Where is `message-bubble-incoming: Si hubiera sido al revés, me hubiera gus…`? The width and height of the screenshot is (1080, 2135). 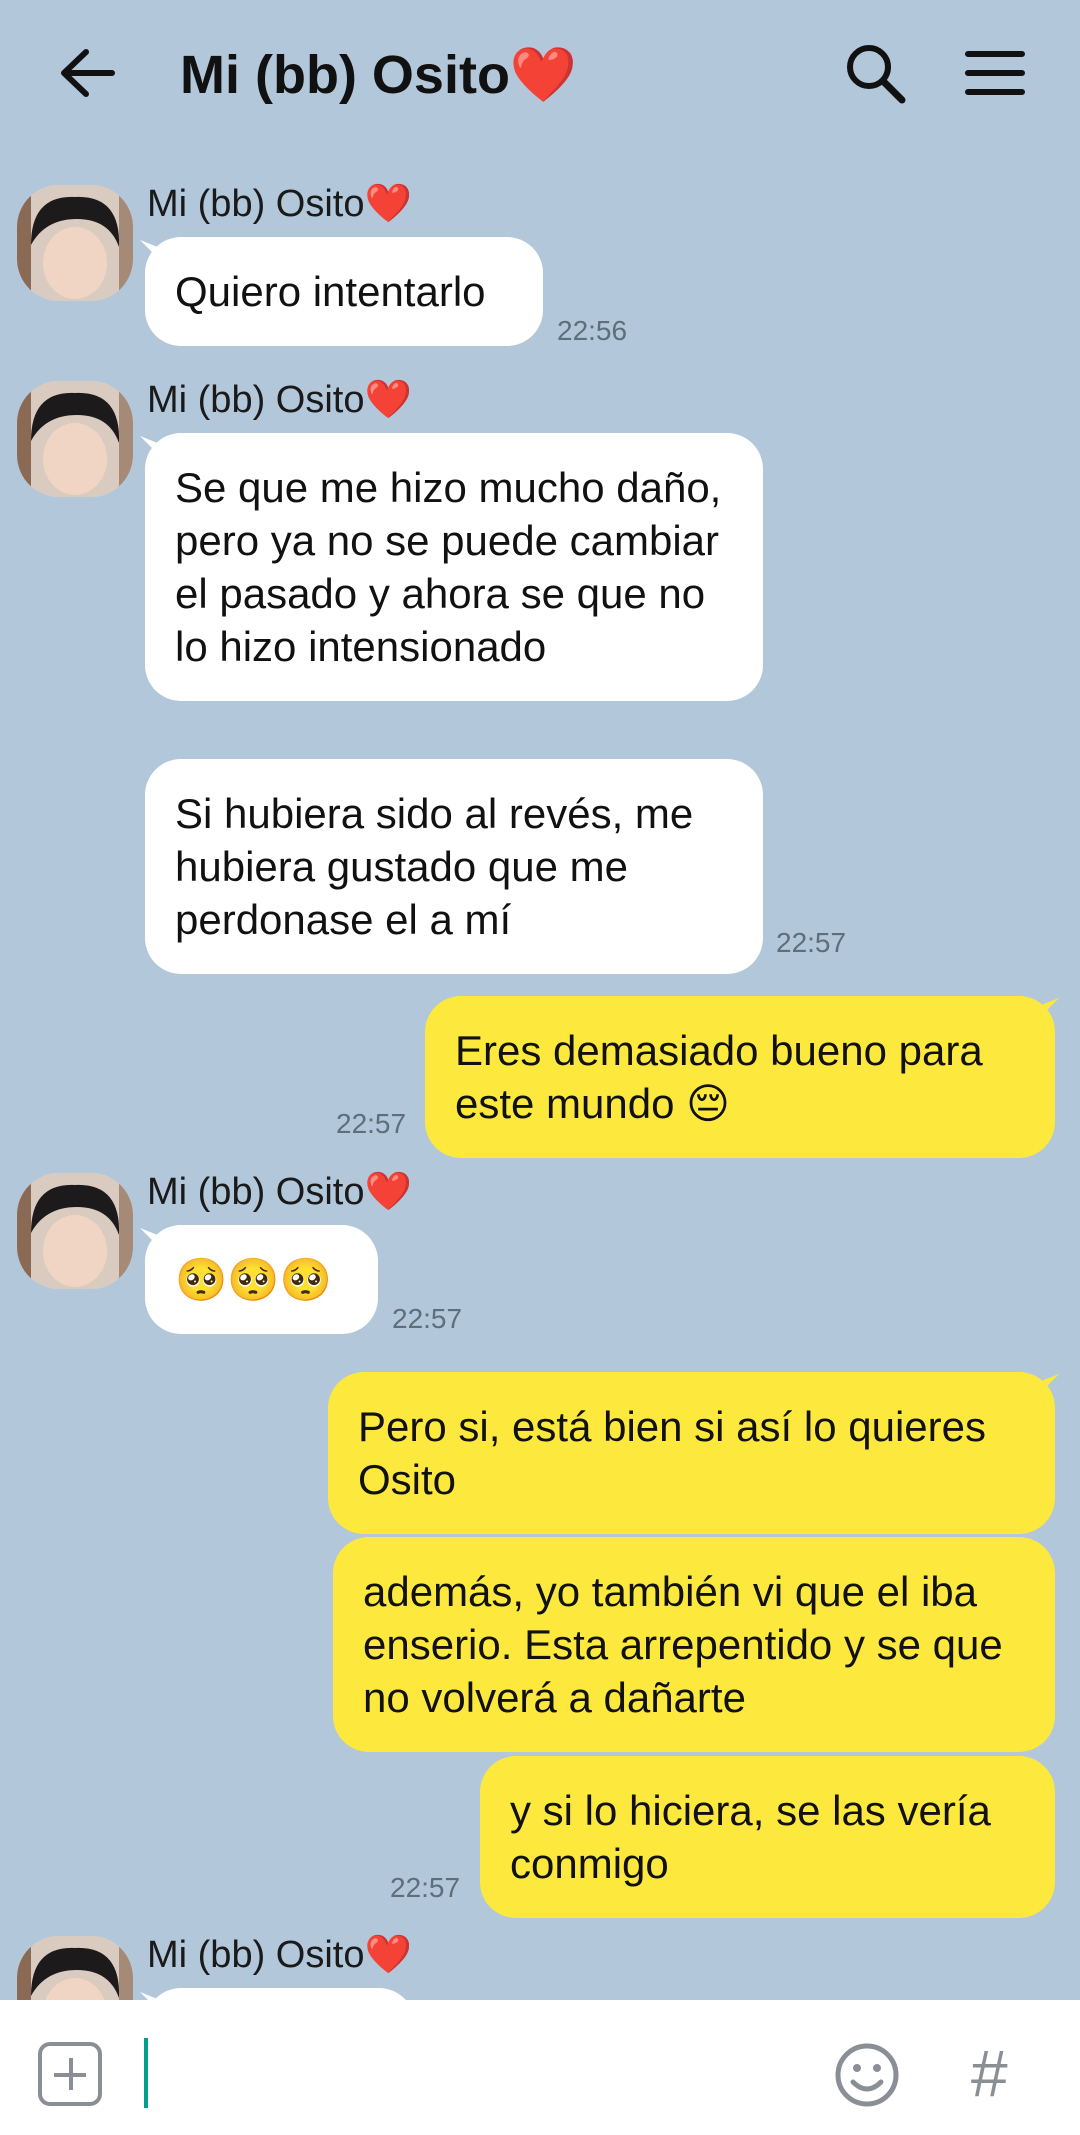 message-bubble-incoming: Si hubiera sido al revés, me hubiera gus… is located at coordinates (454, 866).